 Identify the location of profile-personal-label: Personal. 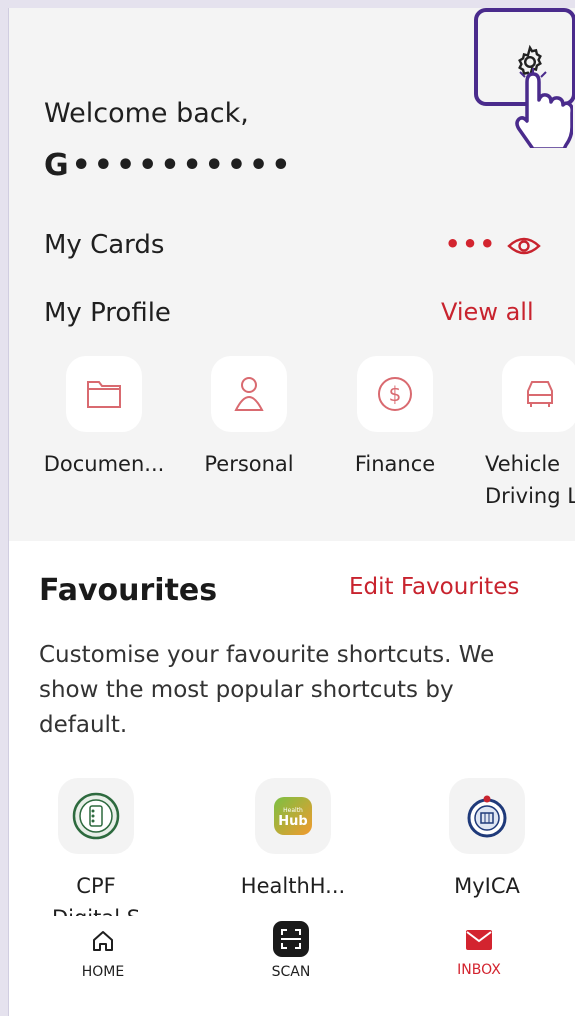
(249, 464).